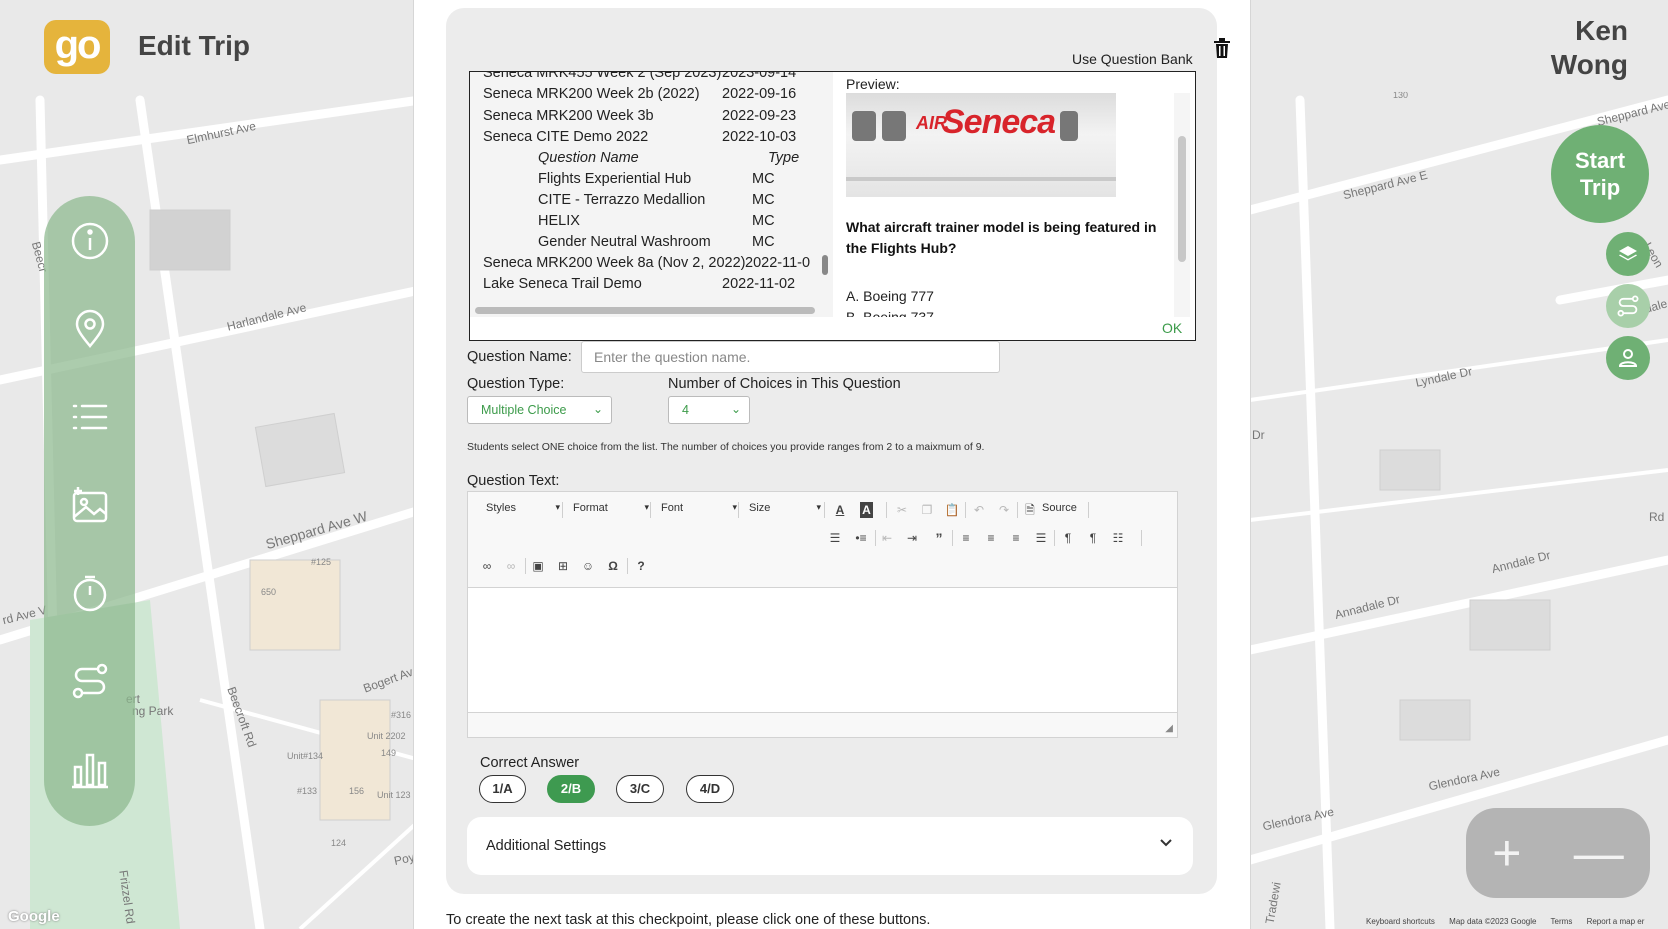  Describe the element at coordinates (394, 795) in the screenshot. I see `map-address: Unit 123` at that location.